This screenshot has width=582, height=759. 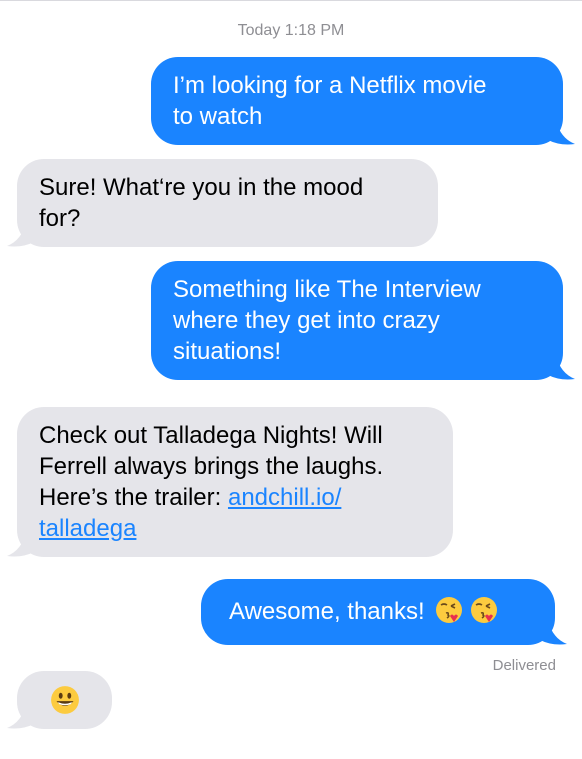 What do you see at coordinates (330, 85) in the screenshot?
I see `message-line: I’m looking for a Netflix movie` at bounding box center [330, 85].